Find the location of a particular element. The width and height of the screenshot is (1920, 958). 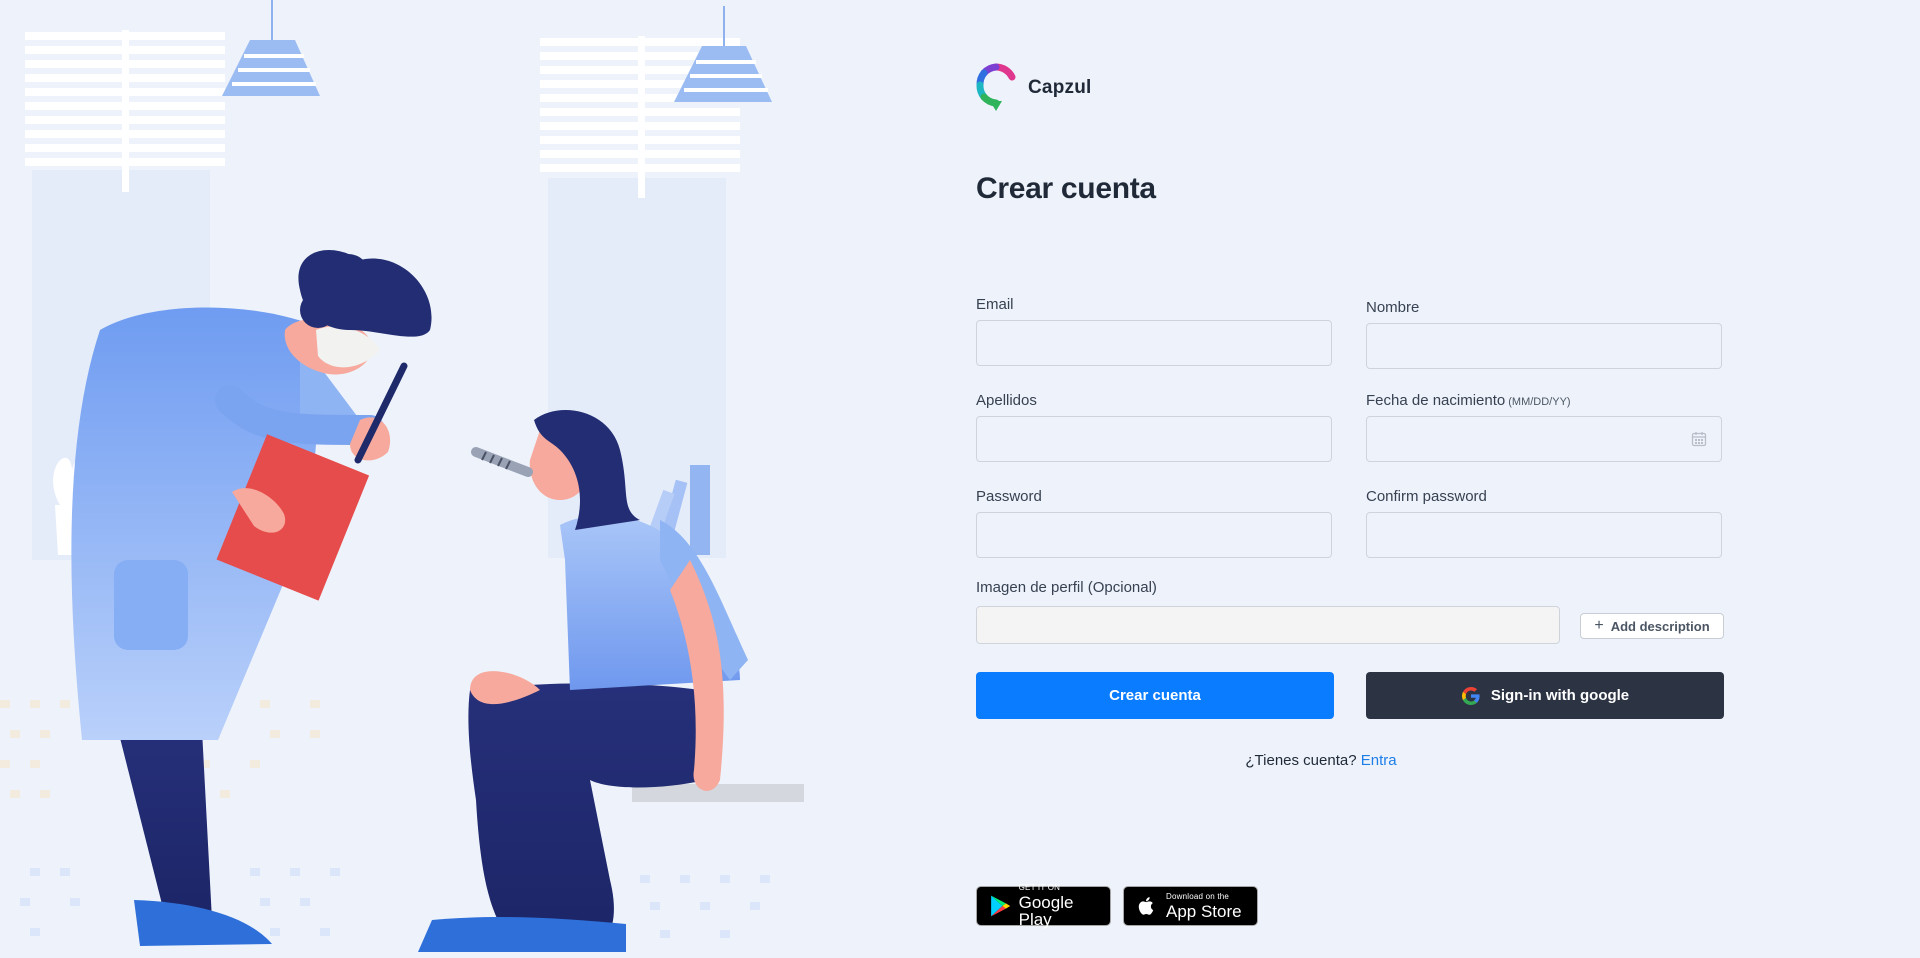

password-field-box is located at coordinates (1154, 535).